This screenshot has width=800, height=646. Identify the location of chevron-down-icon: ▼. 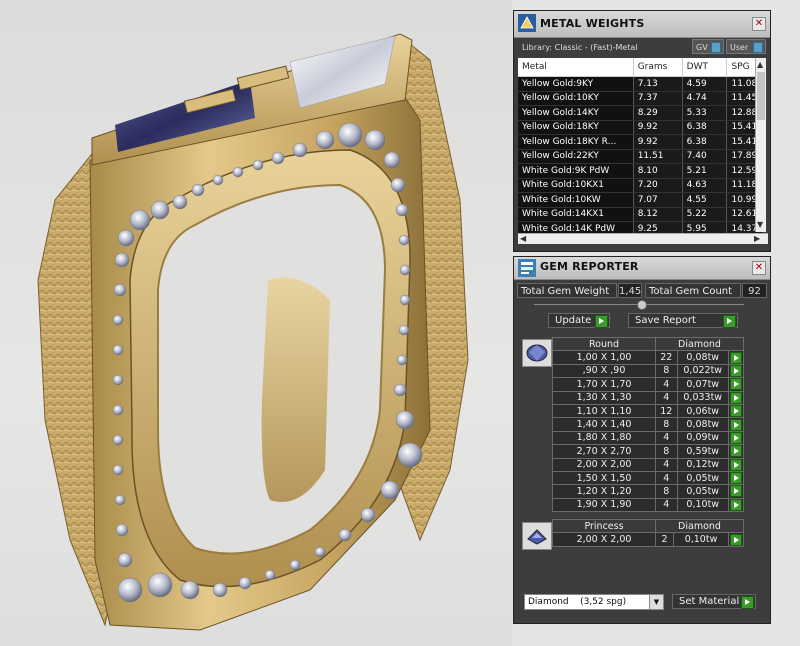
(656, 602).